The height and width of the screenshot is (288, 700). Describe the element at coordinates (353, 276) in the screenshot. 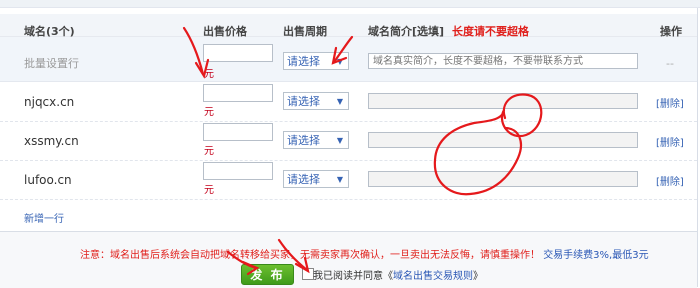

I see `agree-prefix: 我已阅读并同意《` at that location.